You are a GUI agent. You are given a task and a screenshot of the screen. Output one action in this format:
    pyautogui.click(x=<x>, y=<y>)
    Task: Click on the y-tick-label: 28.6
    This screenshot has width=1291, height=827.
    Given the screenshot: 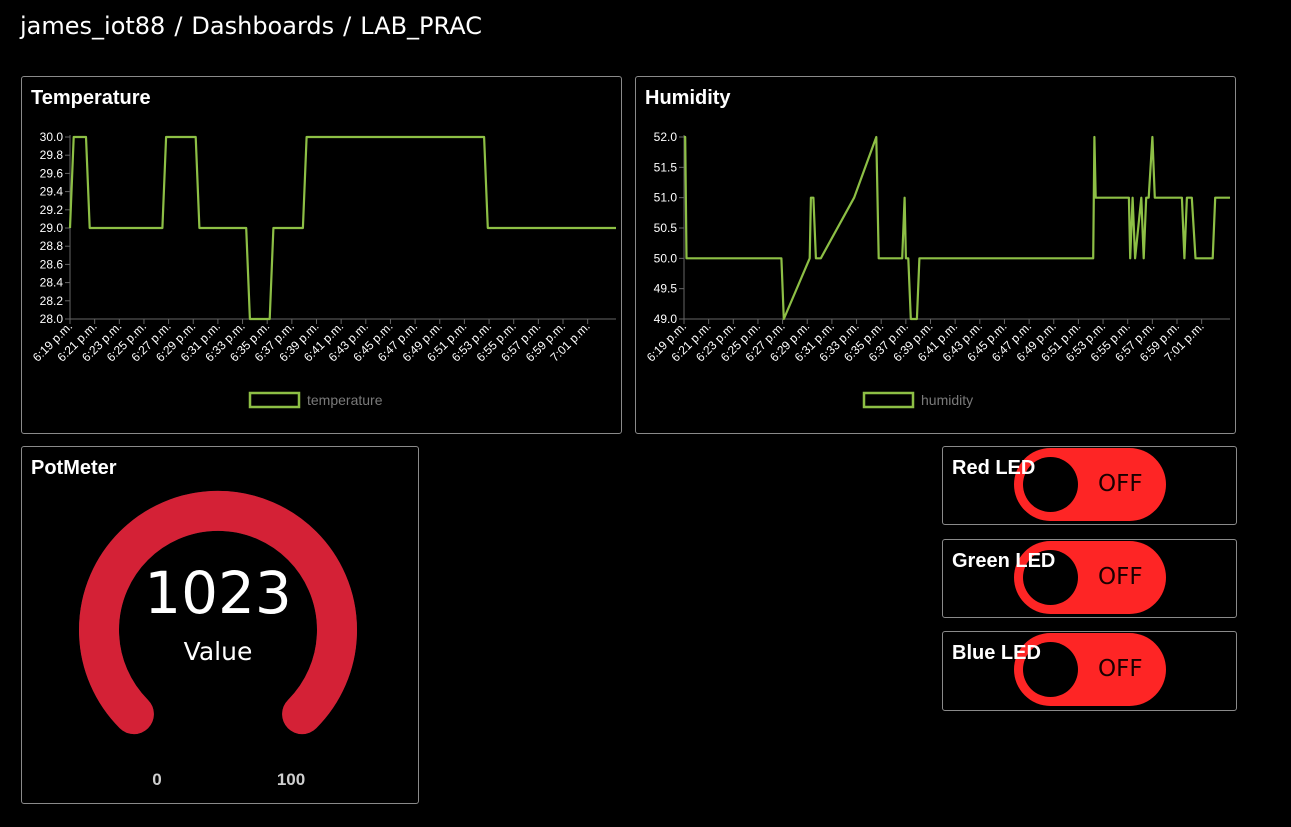 What is the action you would take?
    pyautogui.click(x=52, y=264)
    